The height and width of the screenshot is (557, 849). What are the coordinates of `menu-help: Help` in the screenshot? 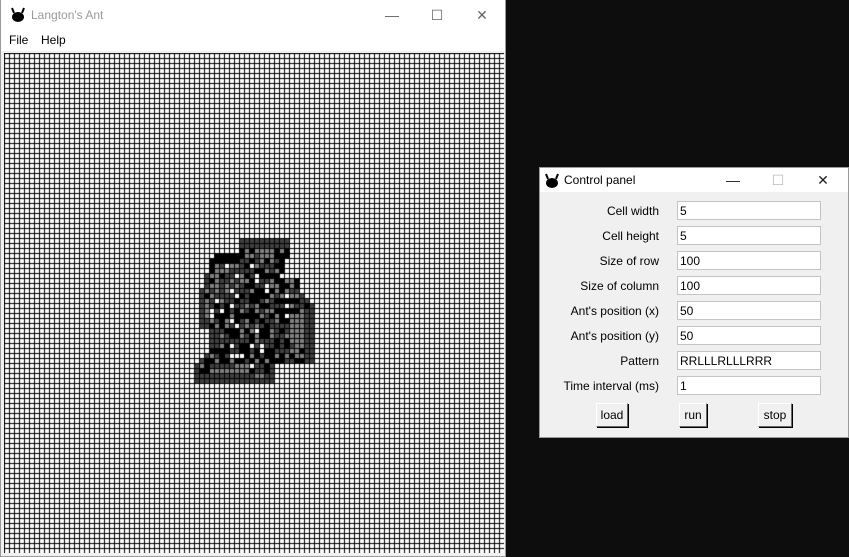 It's located at (53, 40).